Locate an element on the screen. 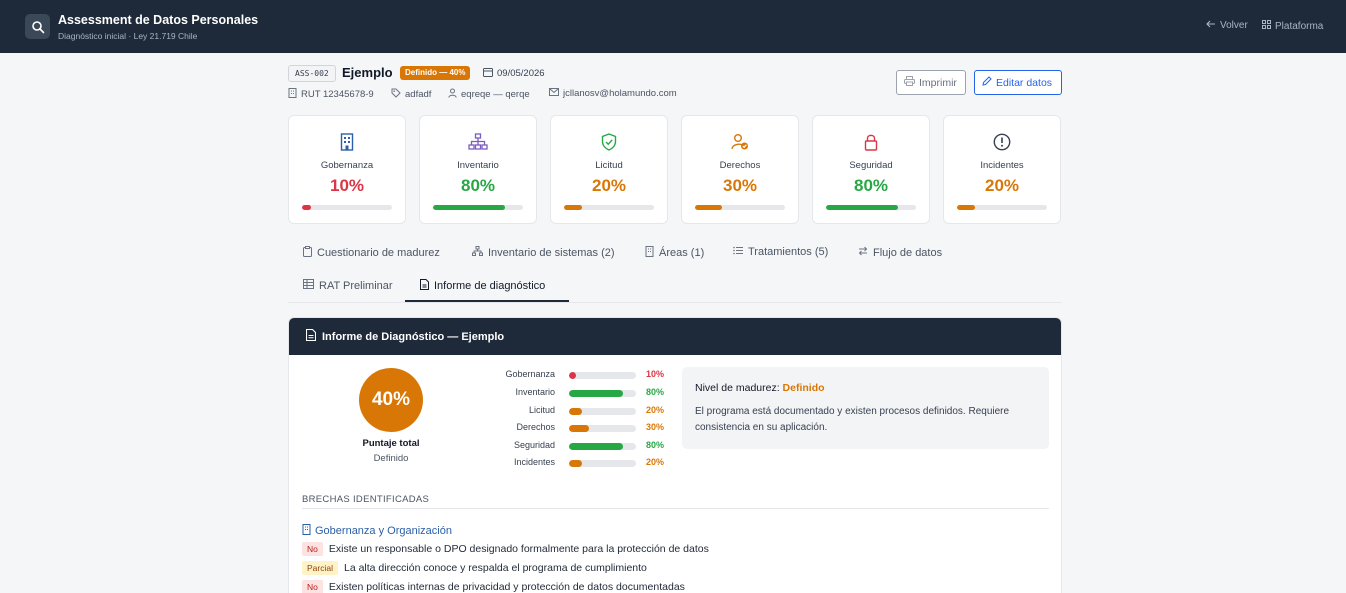 This screenshot has width=1346, height=593. maturity-prefix: Nivel de madurez: is located at coordinates (737, 388).